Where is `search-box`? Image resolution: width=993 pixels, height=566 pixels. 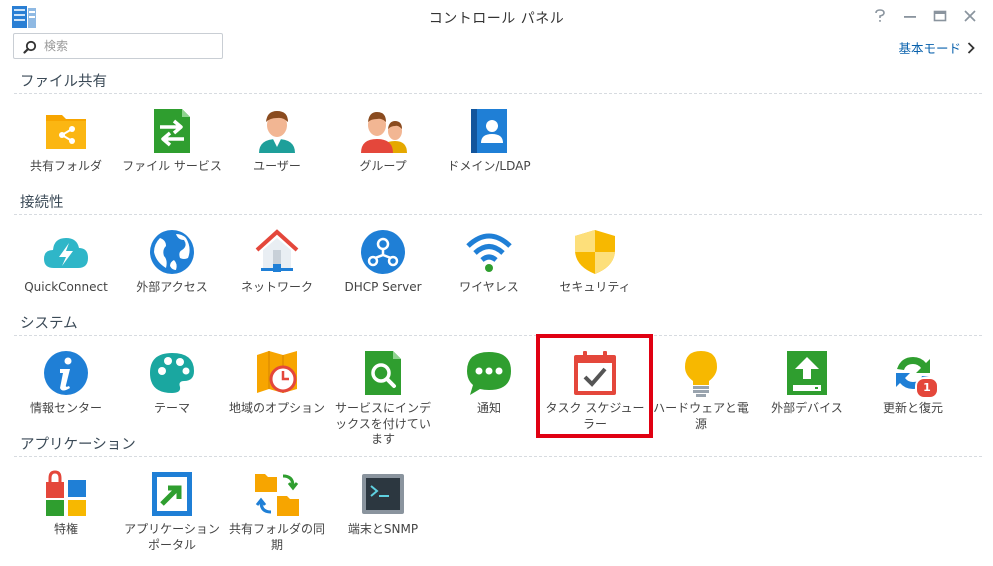
search-box is located at coordinates (118, 46).